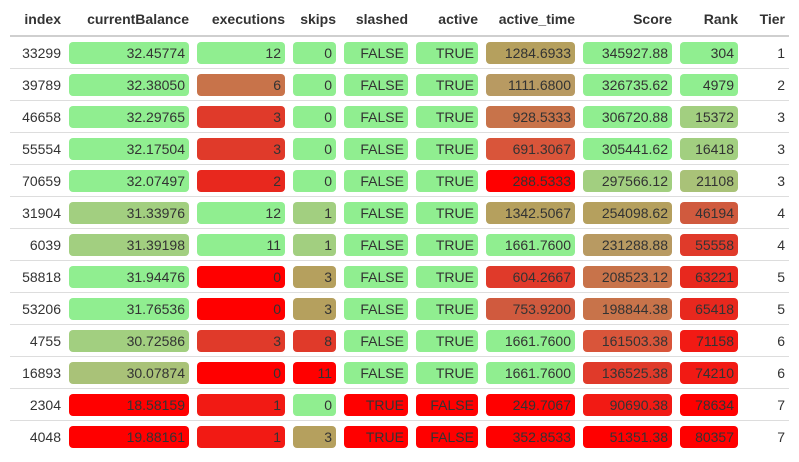 The image size is (799, 462). What do you see at coordinates (129, 180) in the screenshot?
I see `current-balance-value: 32.07497` at bounding box center [129, 180].